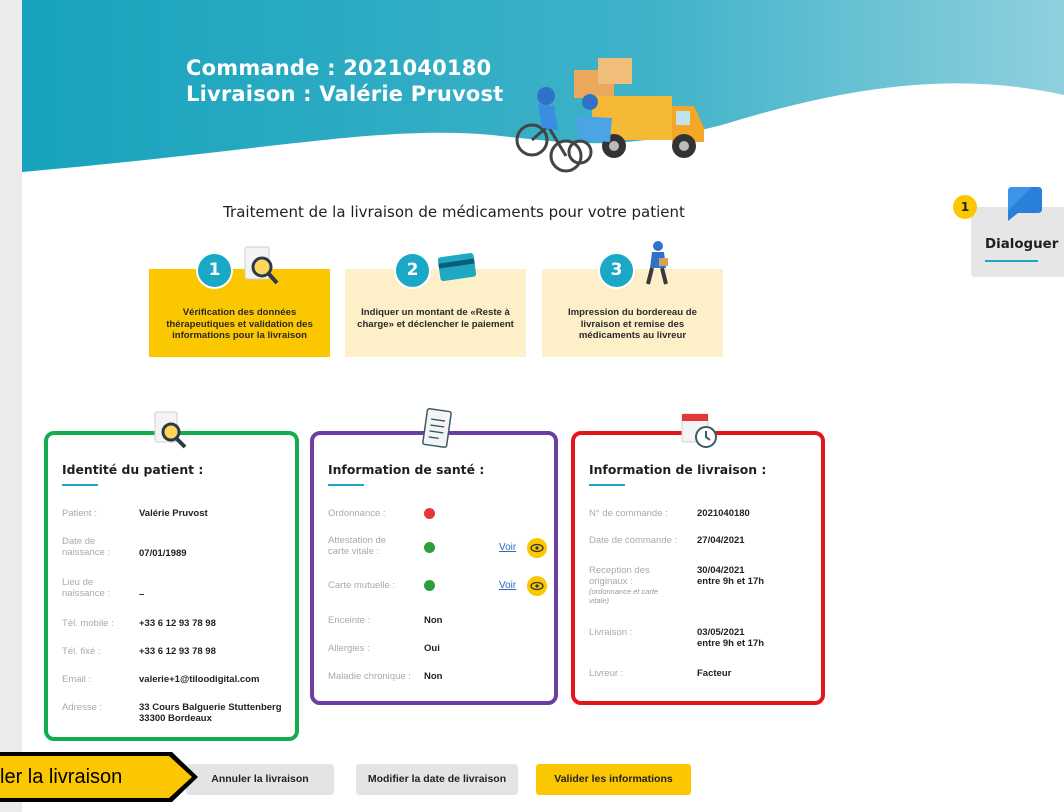 This screenshot has height=812, width=1064. Describe the element at coordinates (339, 68) in the screenshot. I see `order-title: Commande : 2021040180` at that location.